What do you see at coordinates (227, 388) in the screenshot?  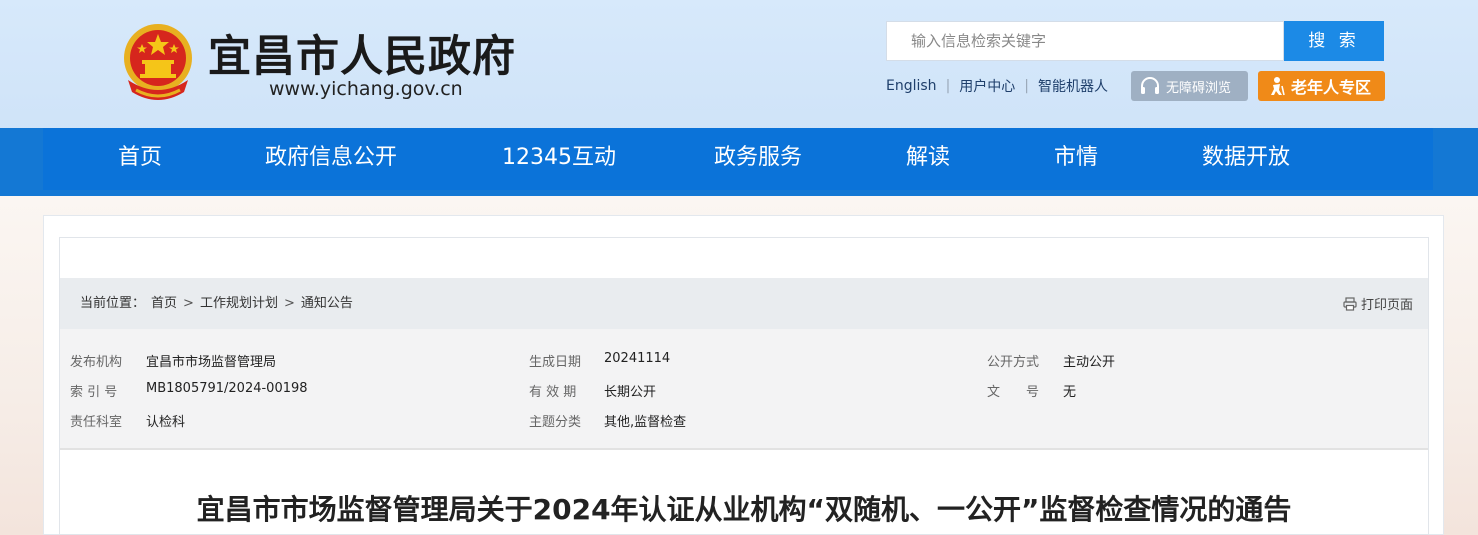 I see `index-value: MB1805791/2024-00198` at bounding box center [227, 388].